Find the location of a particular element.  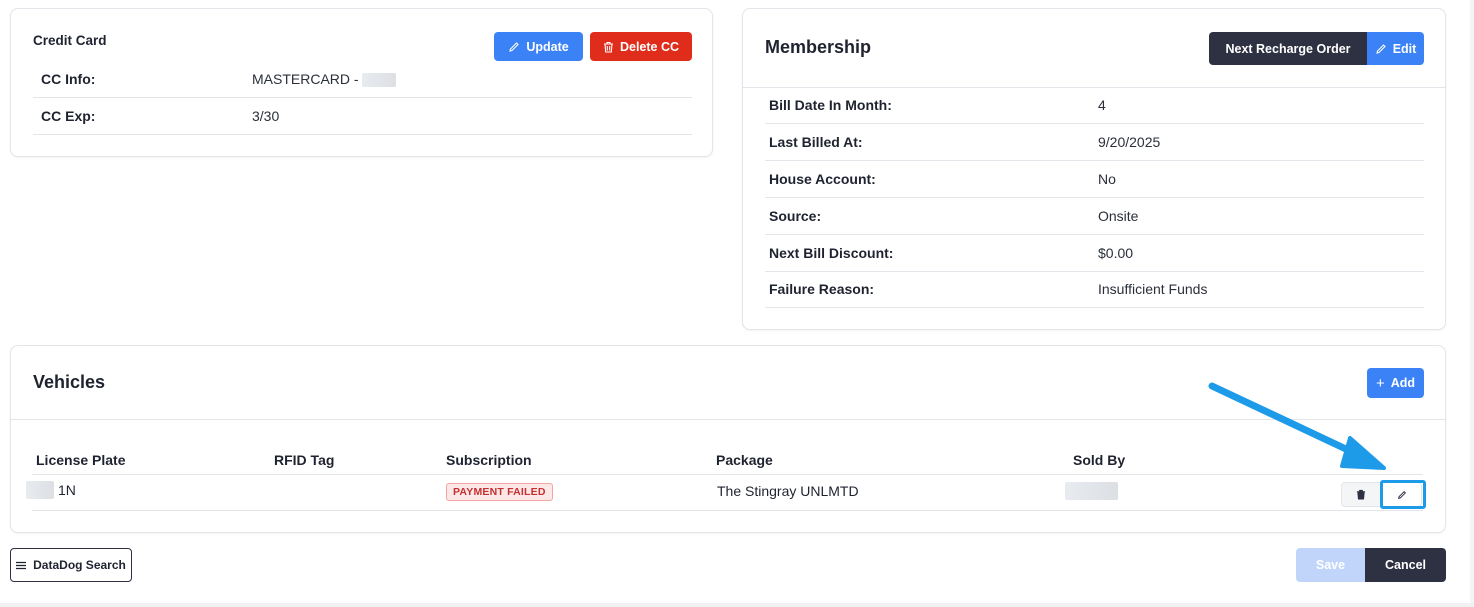

col-sold-by: Sold By is located at coordinates (1099, 460).